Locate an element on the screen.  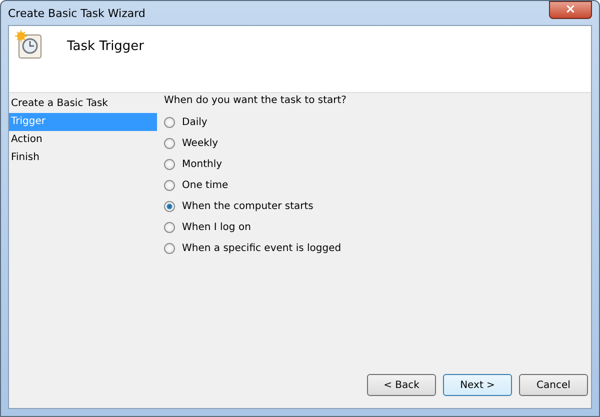
option-label: One time is located at coordinates (205, 185).